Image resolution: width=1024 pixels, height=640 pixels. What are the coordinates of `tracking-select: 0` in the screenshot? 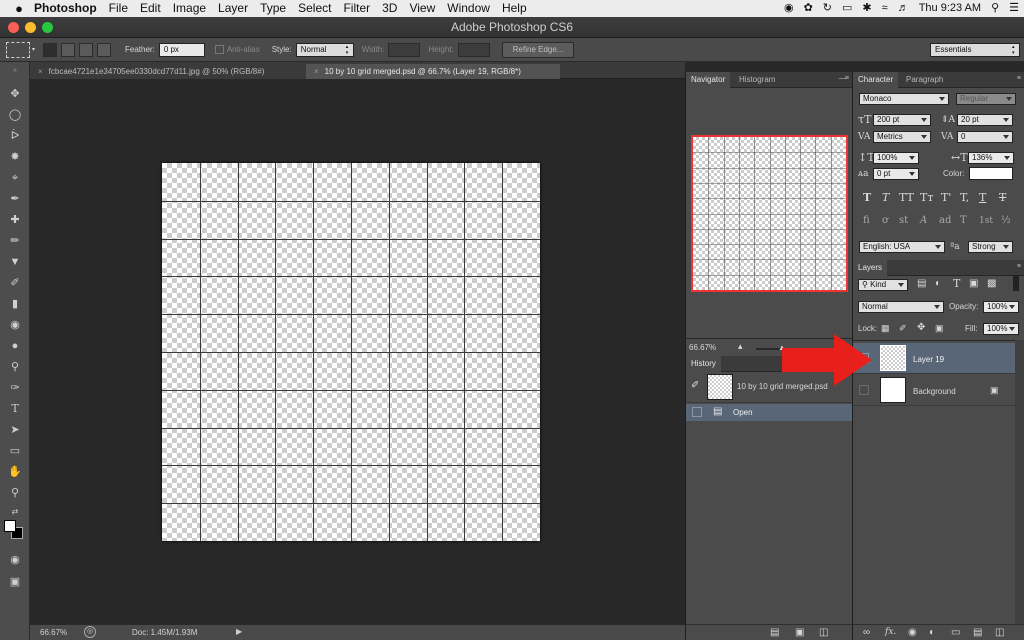 It's located at (985, 137).